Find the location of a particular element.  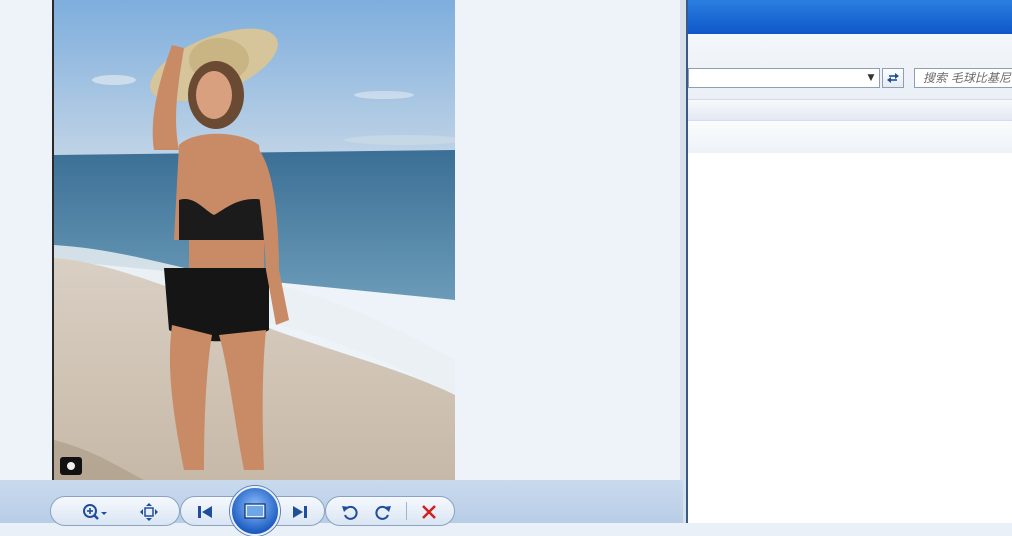

previous-icon is located at coordinates (205, 512).